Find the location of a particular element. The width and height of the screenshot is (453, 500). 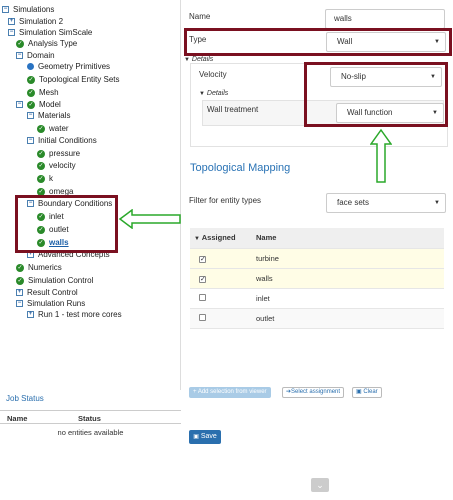

topological-mapping-title: Topological Mapping is located at coordinates (240, 168).